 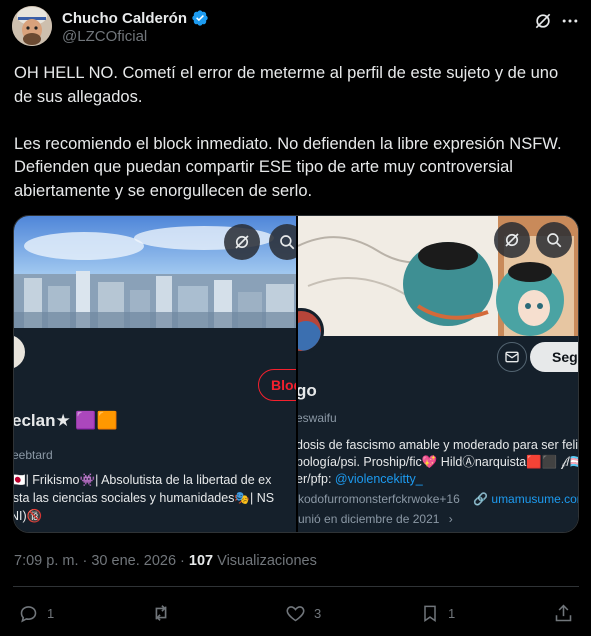 What do you see at coordinates (101, 561) in the screenshot?
I see `tweet-time: 7:09 p. m. · 30 ene. 2026 ·` at bounding box center [101, 561].